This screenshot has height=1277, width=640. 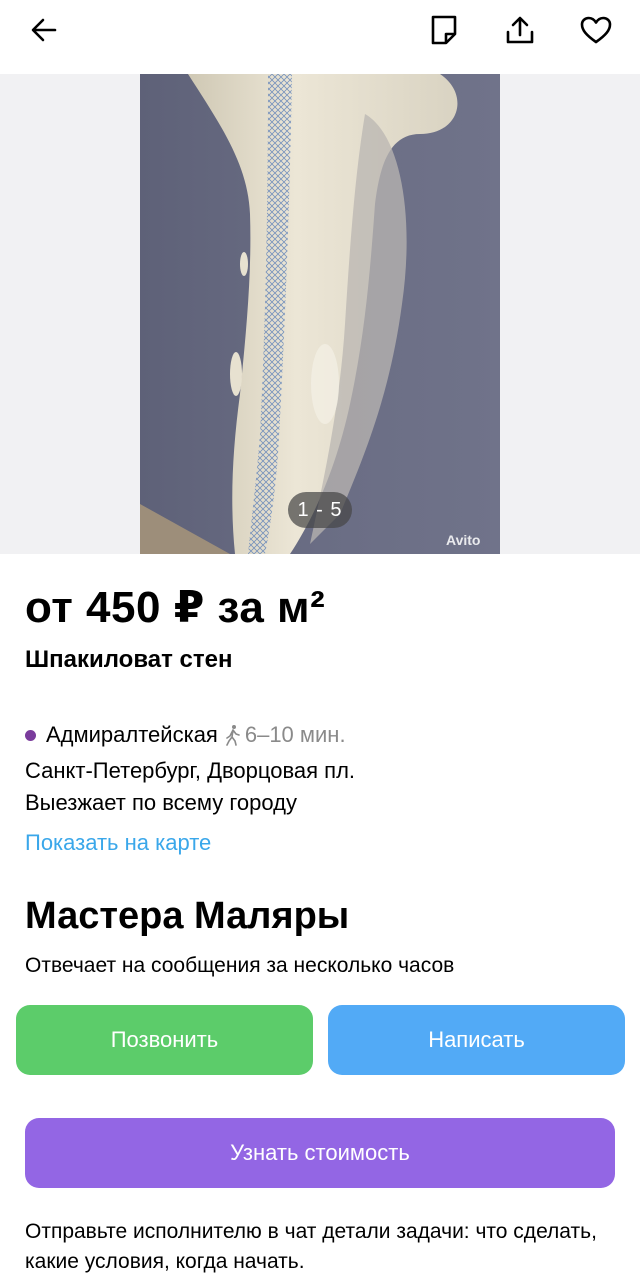 I want to click on metro-walk-time: 6–10 мин., so click(x=285, y=735).